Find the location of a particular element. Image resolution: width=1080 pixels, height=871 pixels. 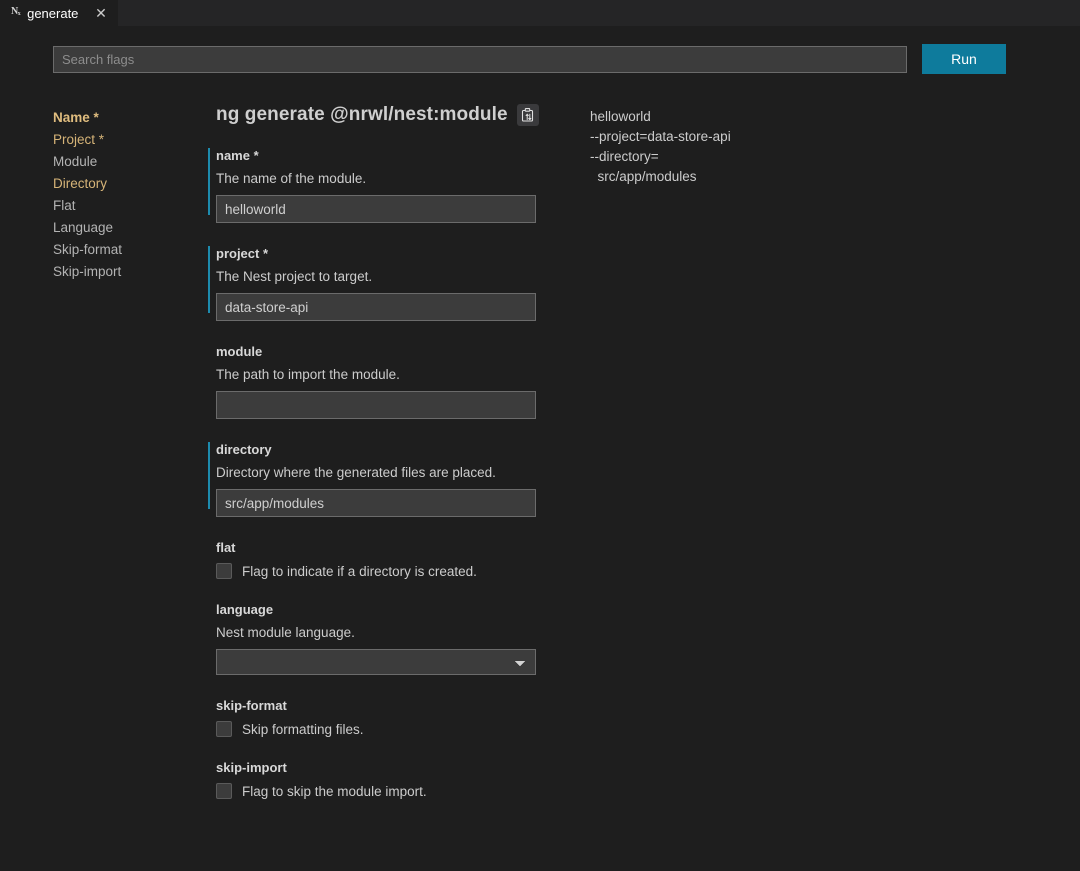

name-input is located at coordinates (376, 209).